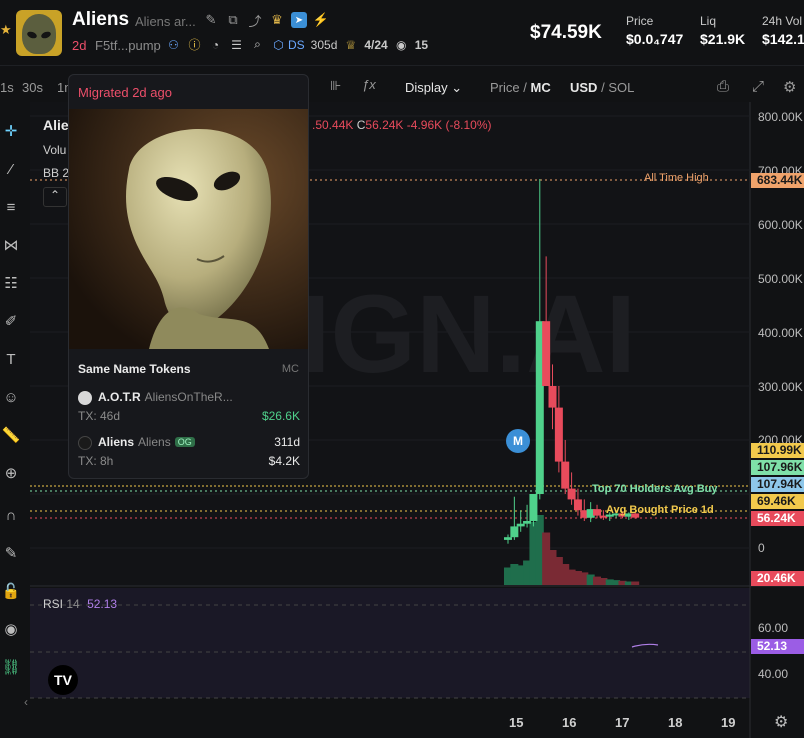 The width and height of the screenshot is (804, 738). What do you see at coordinates (324, 44) in the screenshot?
I see `ds-age: 305d` at bounding box center [324, 44].